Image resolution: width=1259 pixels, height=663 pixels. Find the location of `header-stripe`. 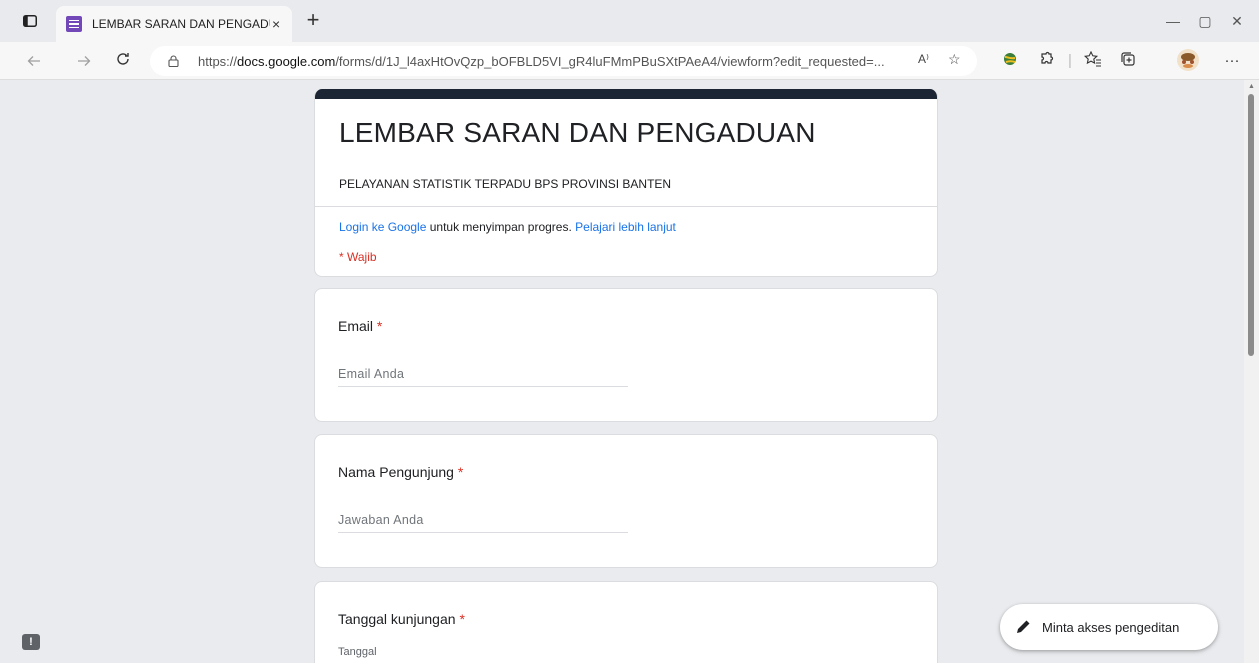

header-stripe is located at coordinates (626, 94).